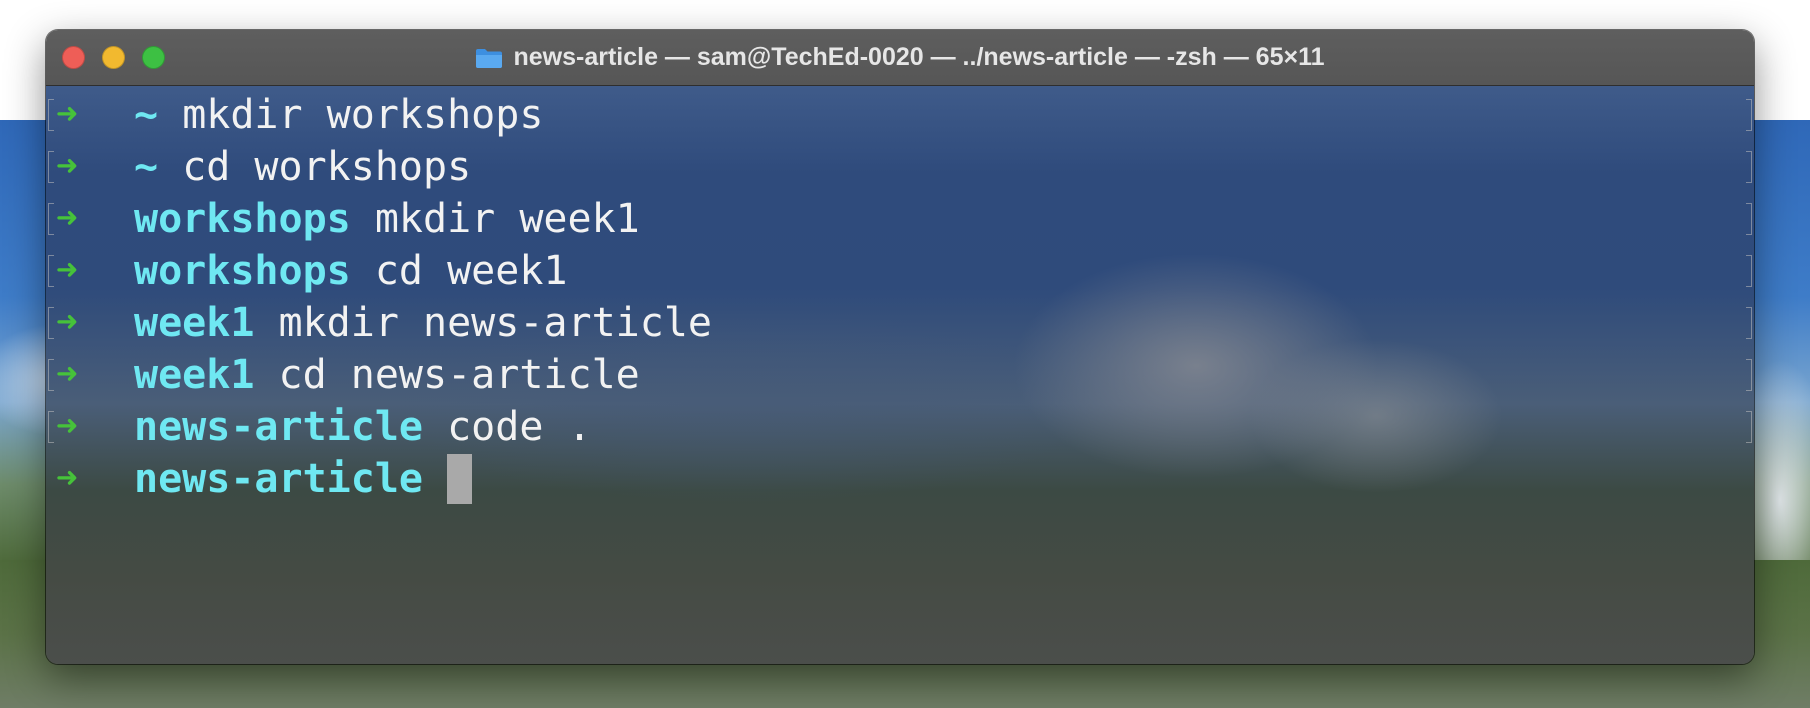 This screenshot has height=708, width=1810. I want to click on terminal-line: ➜ workshops mkdir week1, so click(900, 219).